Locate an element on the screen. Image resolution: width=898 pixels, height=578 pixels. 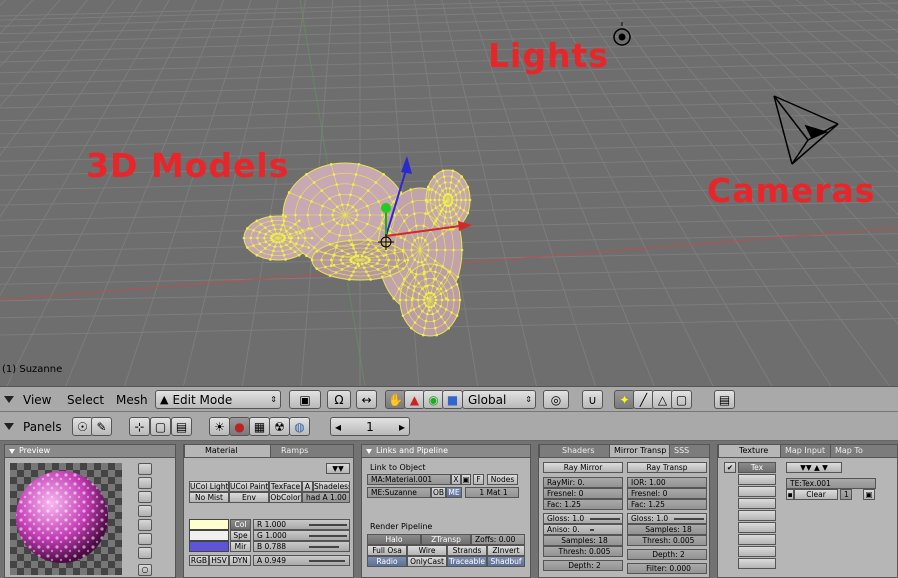
color-swatch-col is located at coordinates (209, 524).